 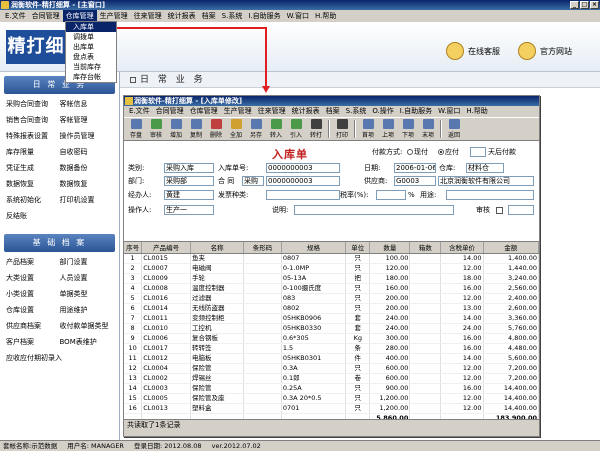 What do you see at coordinates (331, 278) in the screenshot?
I see `table-row: 3 CL0009 手轮 05-13A 把 180.00 18.00 3,240.00` at bounding box center [331, 278].